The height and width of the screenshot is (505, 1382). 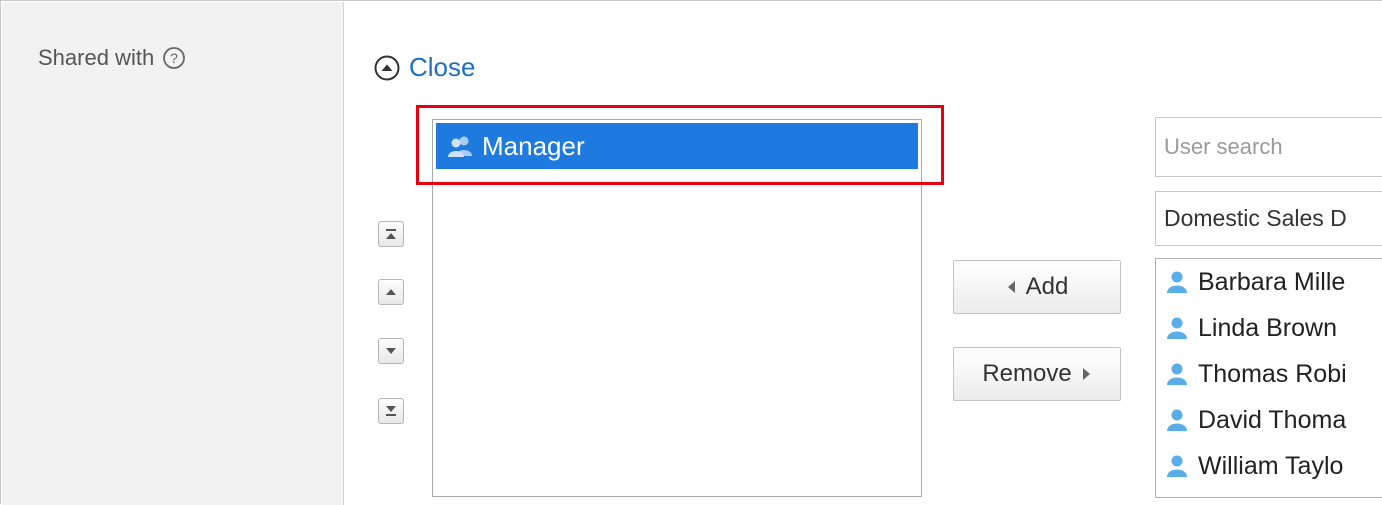 I want to click on add-button: Add, so click(x=1037, y=287).